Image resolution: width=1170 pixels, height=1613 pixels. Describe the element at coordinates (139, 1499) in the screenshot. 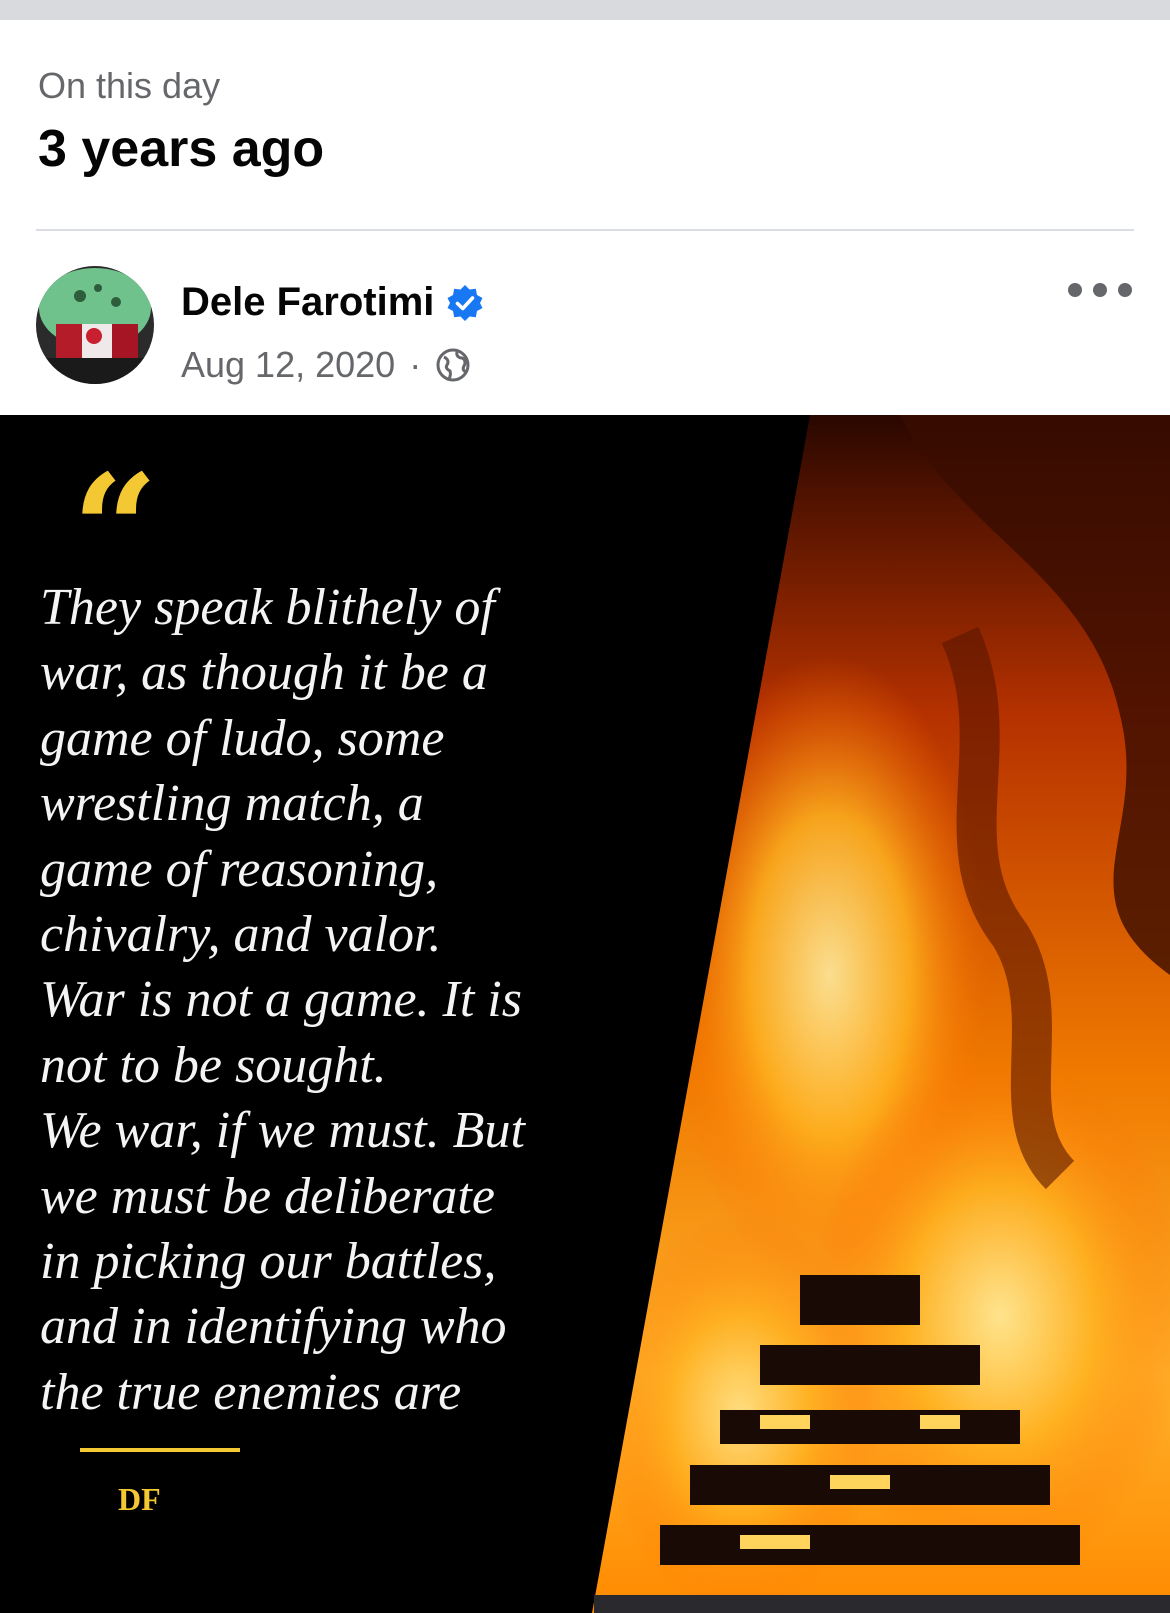

I see `quote-signature: DF` at that location.